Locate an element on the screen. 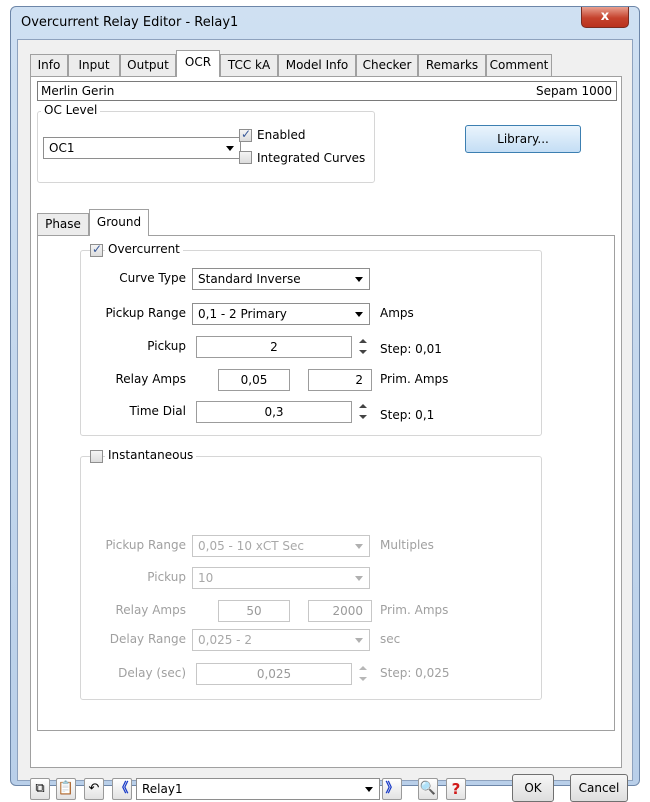 This screenshot has width=650, height=802. curve-type-select: Standard Inverse is located at coordinates (281, 279).